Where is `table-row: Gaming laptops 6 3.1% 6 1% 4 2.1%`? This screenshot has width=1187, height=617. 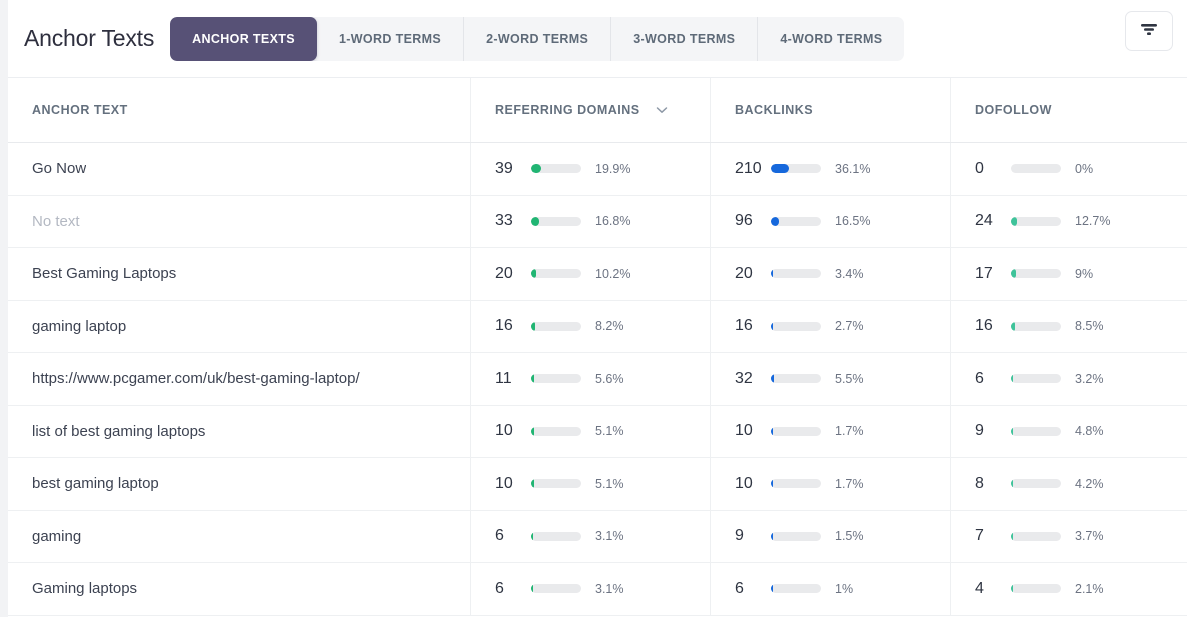
table-row: Gaming laptops 6 3.1% 6 1% 4 2.1% is located at coordinates (593, 589).